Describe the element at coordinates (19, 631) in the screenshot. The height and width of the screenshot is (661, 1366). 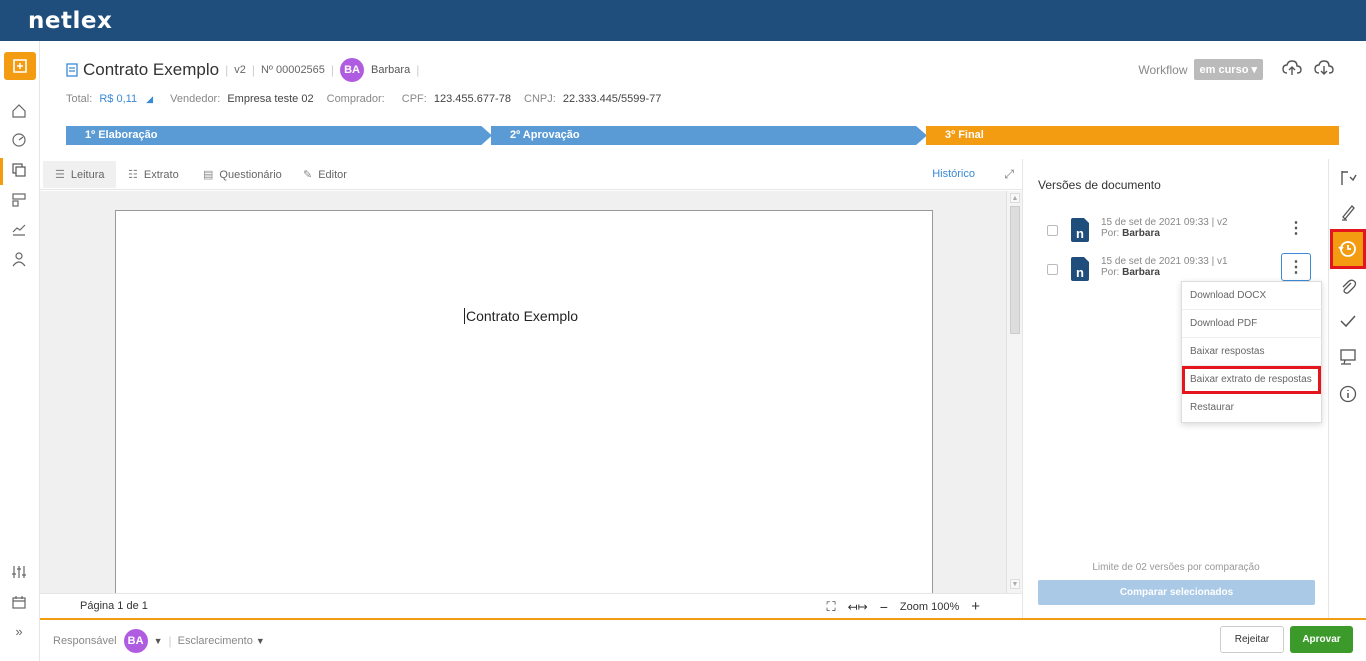
I see `expand-sidebar-icon: »` at that location.